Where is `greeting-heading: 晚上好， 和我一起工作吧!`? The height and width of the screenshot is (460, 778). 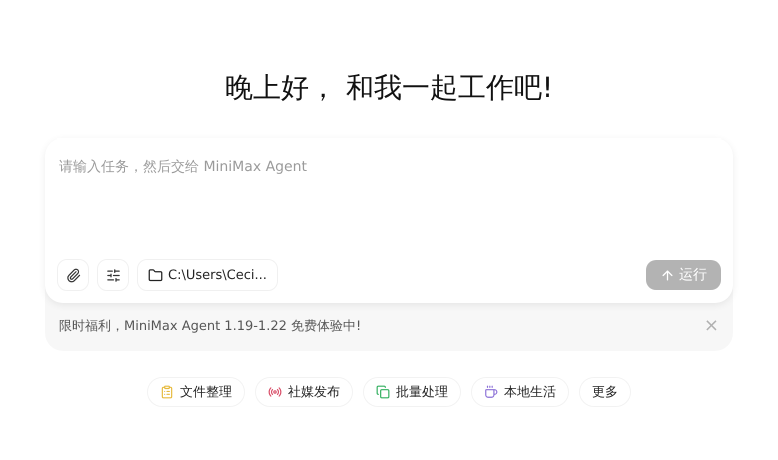
greeting-heading: 晚上好， 和我一起工作吧! is located at coordinates (389, 88).